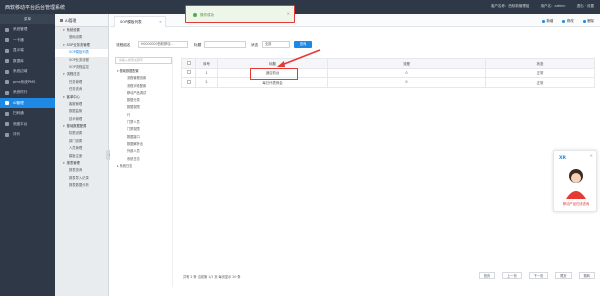  What do you see at coordinates (388, 73) in the screenshot?
I see `table-row: 1 酒店前台 0 正常` at bounding box center [388, 73].